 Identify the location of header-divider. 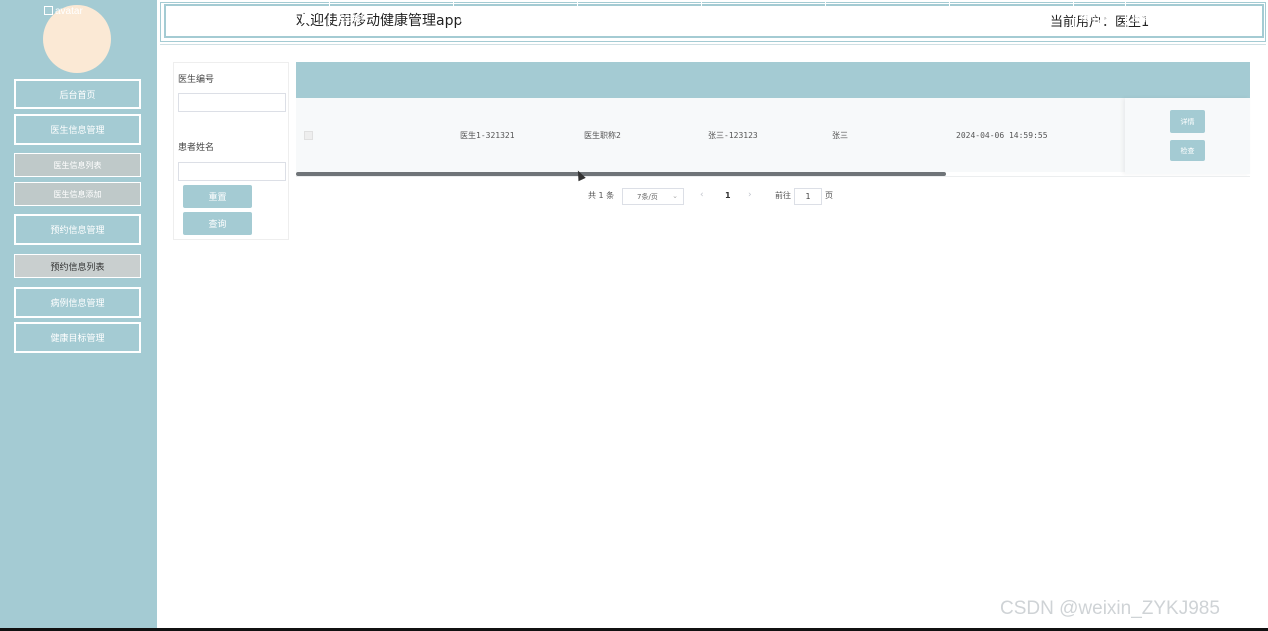
(713, 44).